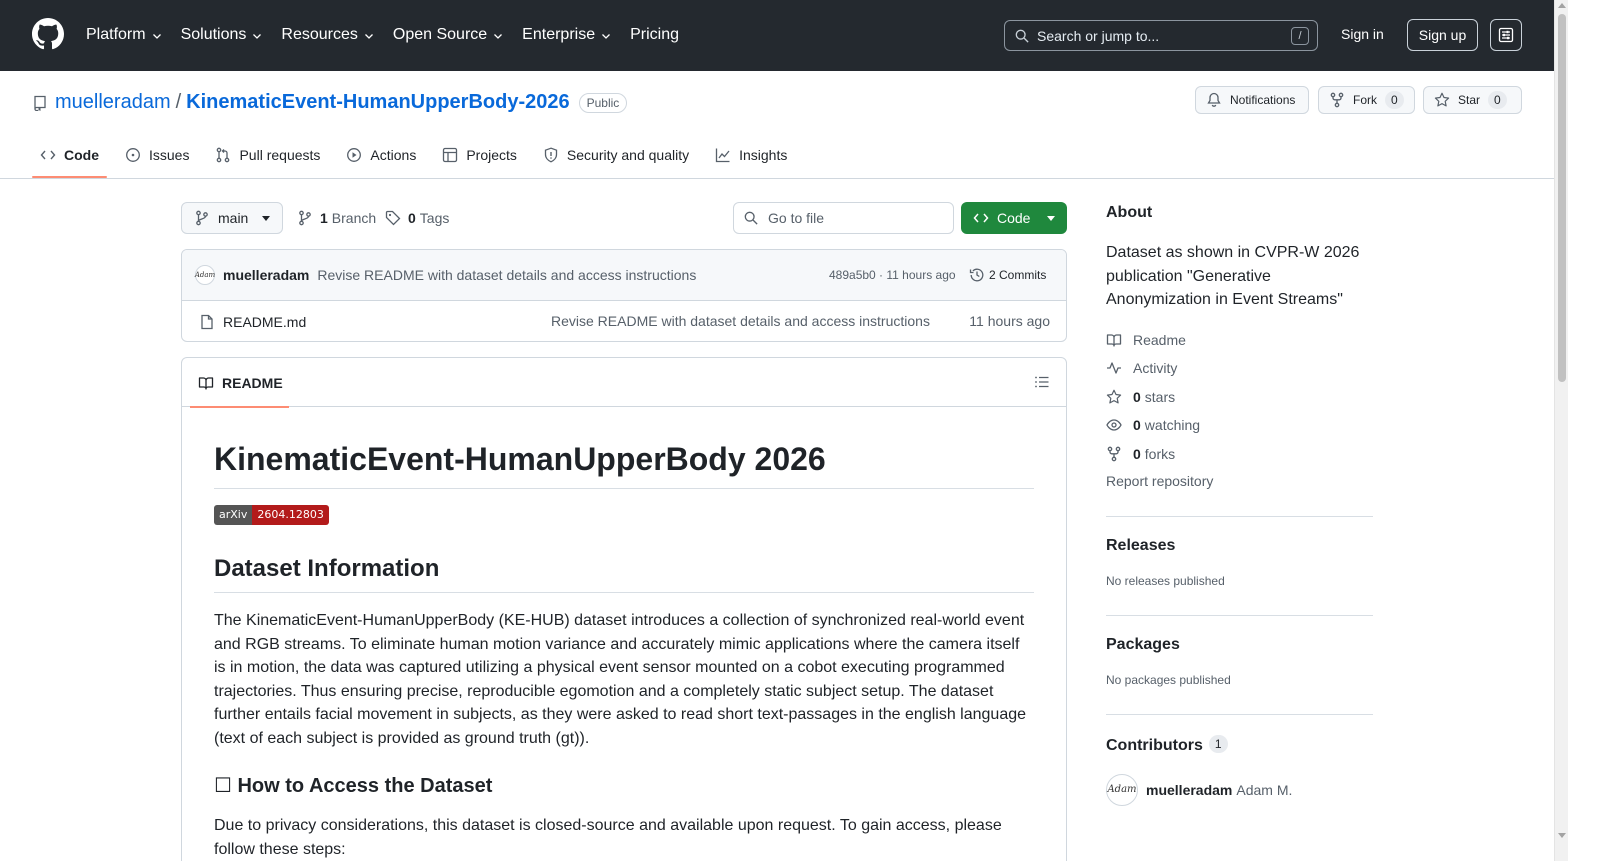 The width and height of the screenshot is (1600, 861). I want to click on nav-solutions: Solutions, so click(222, 35).